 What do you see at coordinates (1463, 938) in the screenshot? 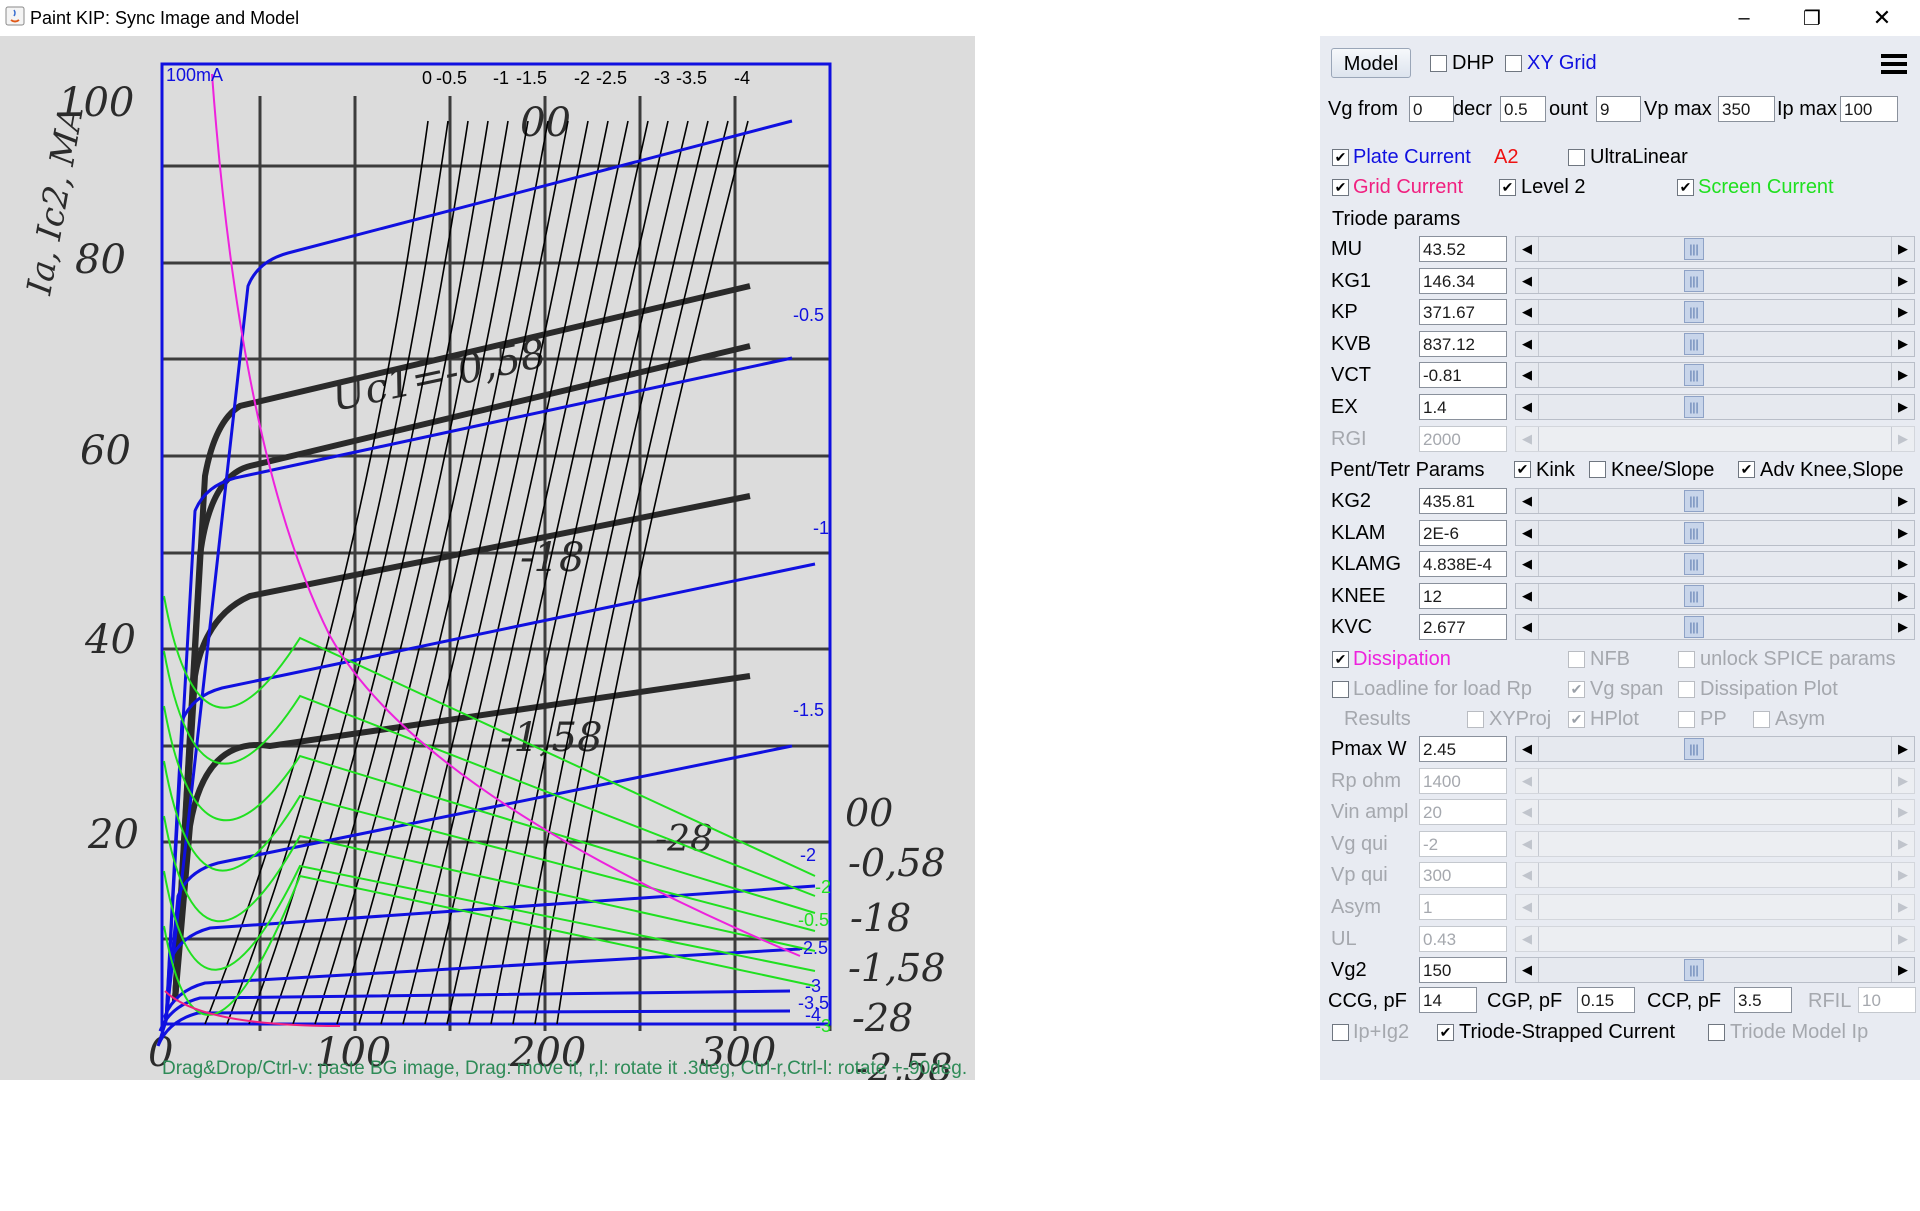
I see `param-field: 0.43` at bounding box center [1463, 938].